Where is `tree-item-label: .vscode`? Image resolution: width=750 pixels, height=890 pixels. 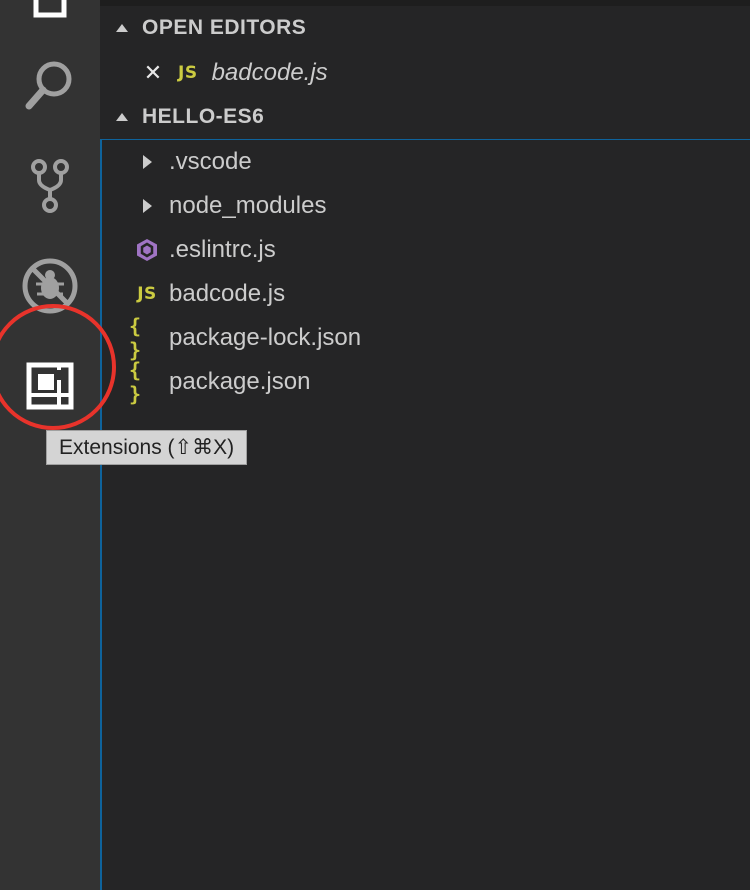
tree-item-label: .vscode is located at coordinates (210, 161).